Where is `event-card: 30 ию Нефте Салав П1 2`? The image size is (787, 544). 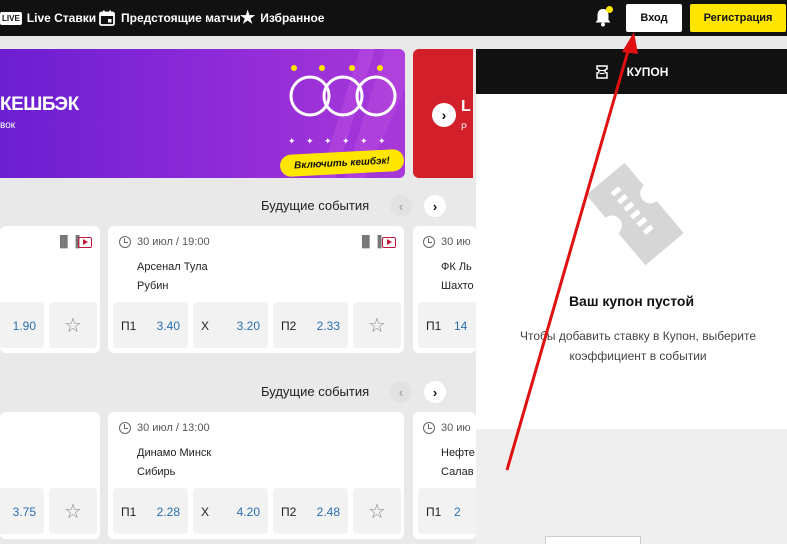
event-card: 30 ию Нефте Салав П1 2 is located at coordinates (444, 475).